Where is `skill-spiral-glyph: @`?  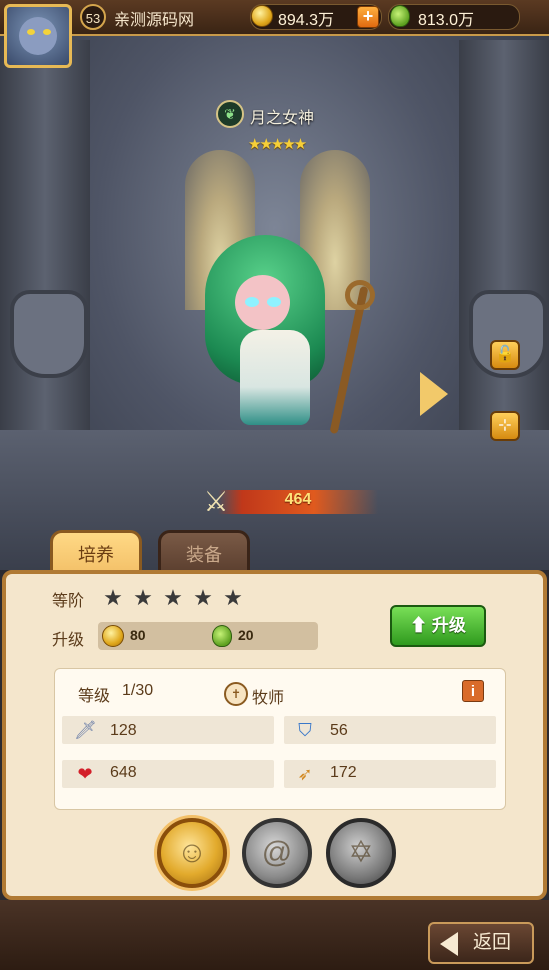
skill-spiral-glyph: @ is located at coordinates (277, 852).